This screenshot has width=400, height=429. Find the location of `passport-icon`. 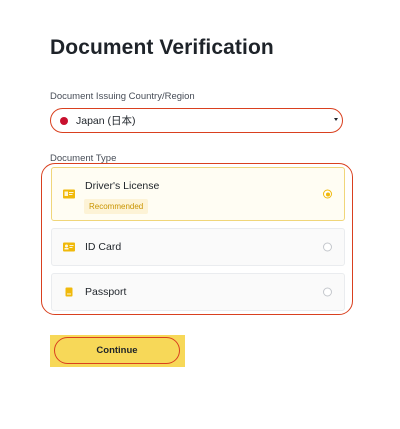

passport-icon is located at coordinates (69, 292).